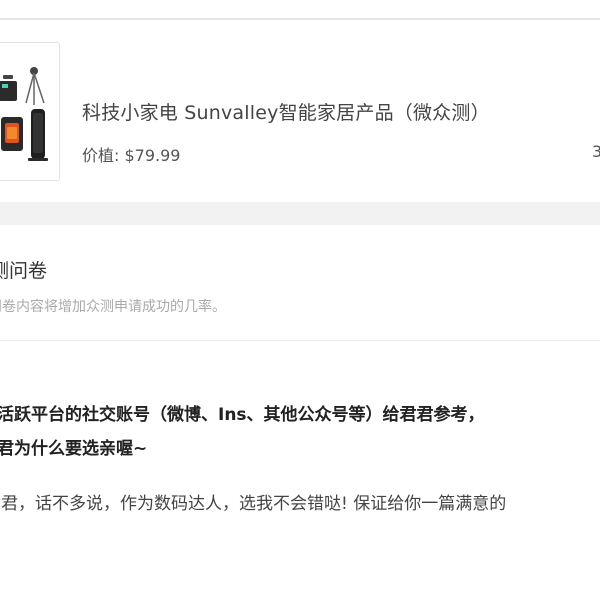  I want to click on tripod-icon, so click(35, 86).